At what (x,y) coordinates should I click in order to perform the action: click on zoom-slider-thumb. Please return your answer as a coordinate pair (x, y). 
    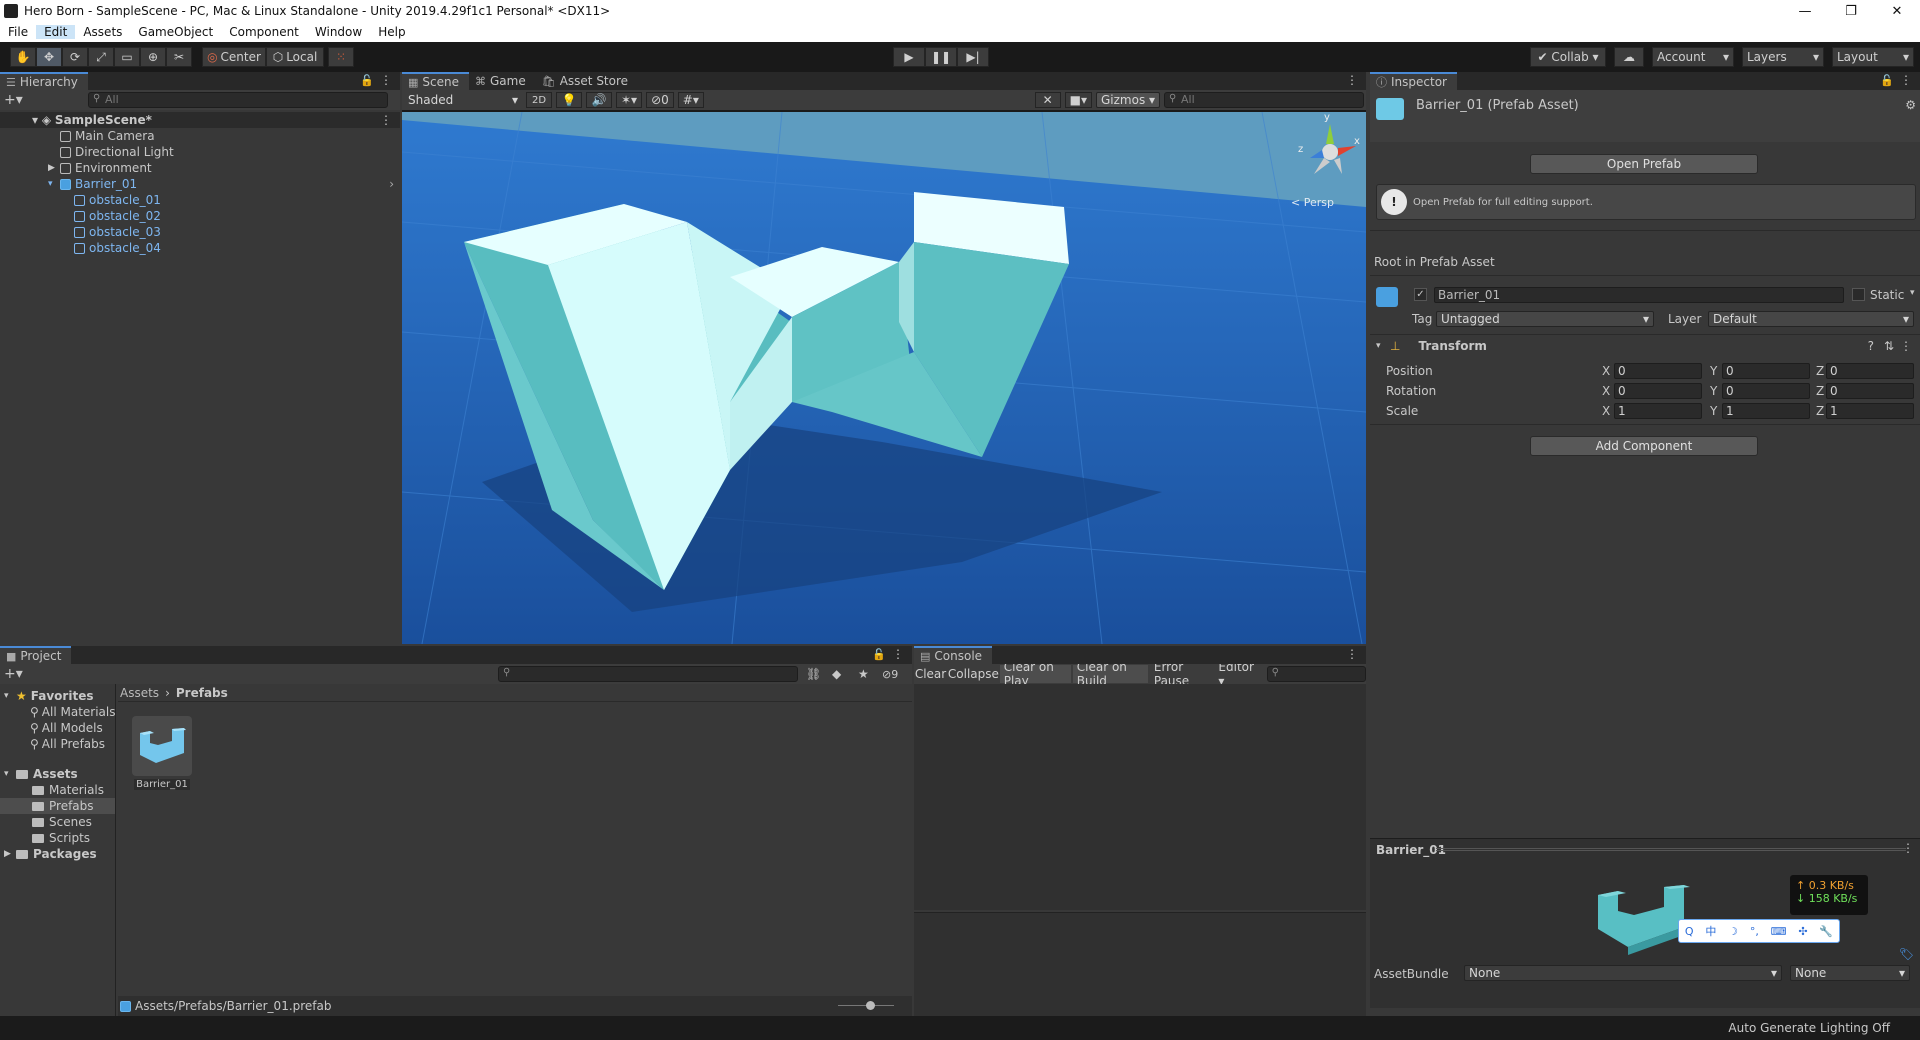
    Looking at the image, I should click on (870, 1005).